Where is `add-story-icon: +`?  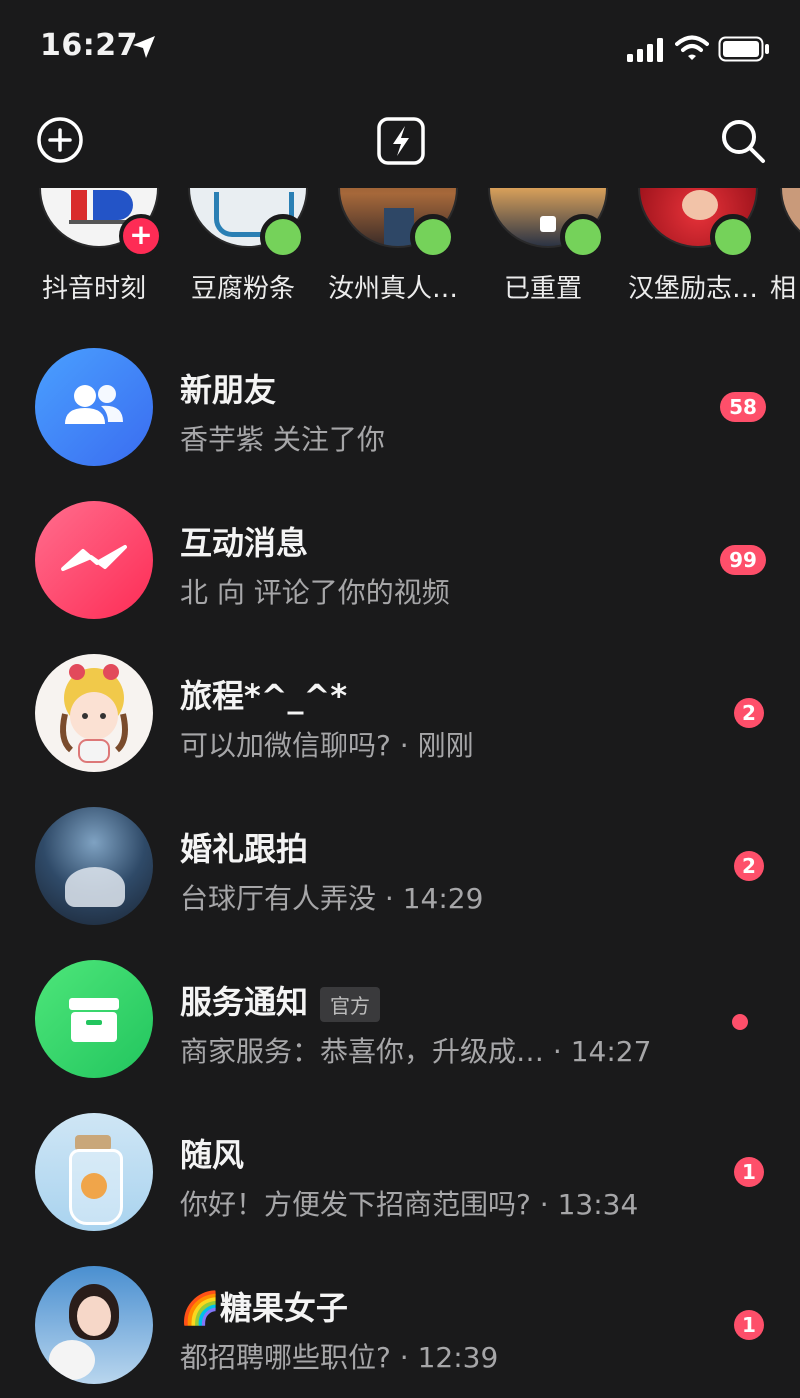 add-story-icon: + is located at coordinates (141, 236).